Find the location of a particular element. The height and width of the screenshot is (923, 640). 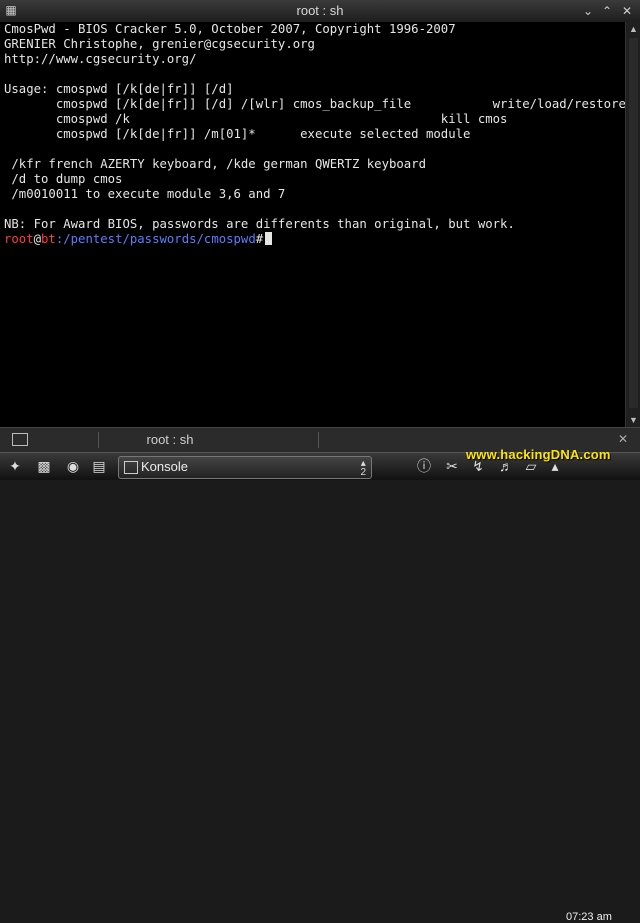

taskbar-konsole: Konsole ▴ 2 is located at coordinates (245, 467).